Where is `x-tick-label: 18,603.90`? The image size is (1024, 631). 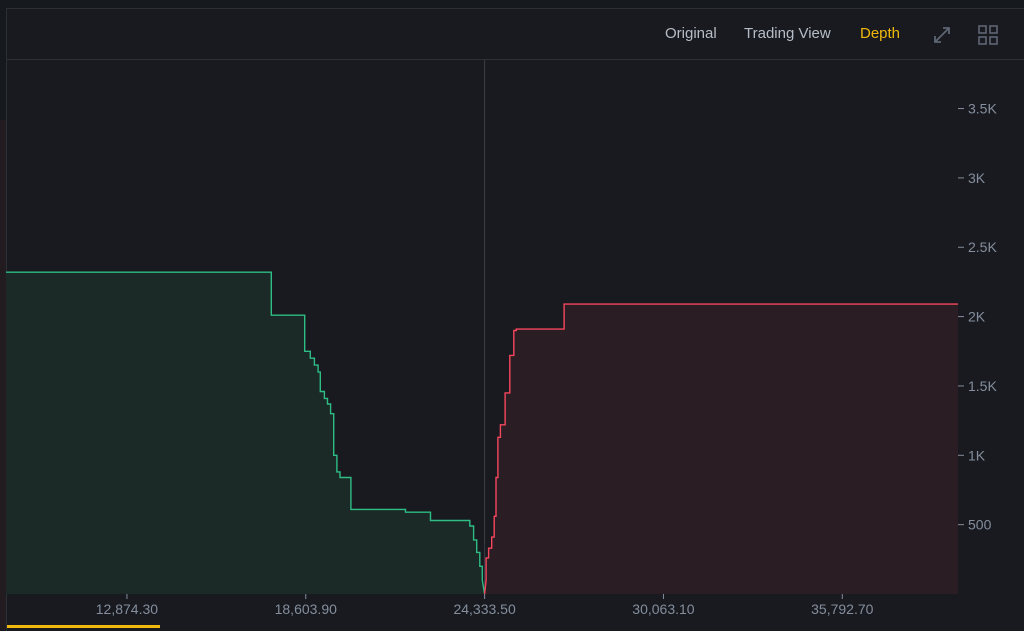 x-tick-label: 18,603.90 is located at coordinates (306, 609).